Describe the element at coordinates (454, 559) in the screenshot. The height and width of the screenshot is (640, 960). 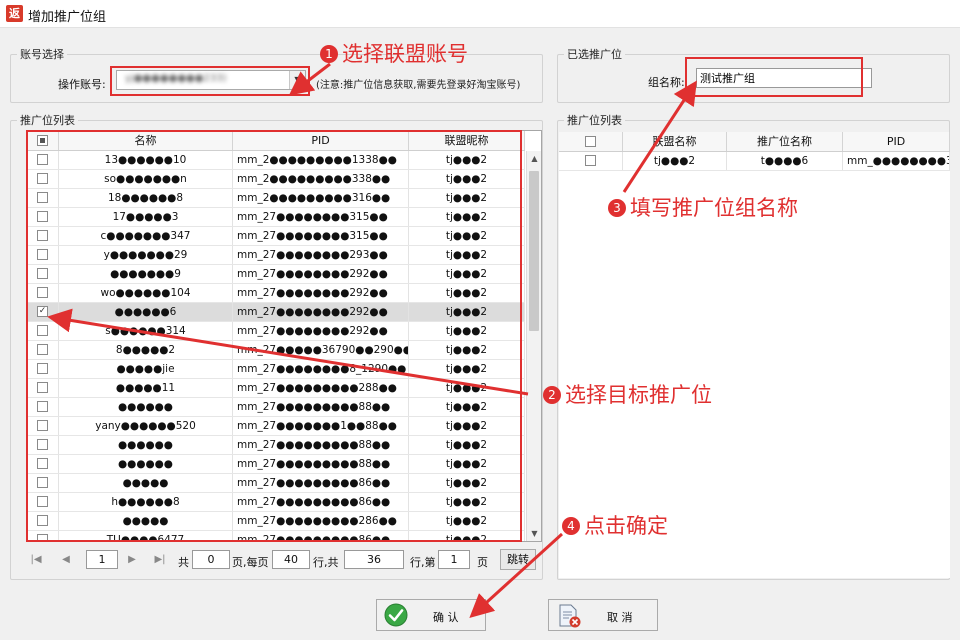
I see `goto-page-field: 1` at that location.